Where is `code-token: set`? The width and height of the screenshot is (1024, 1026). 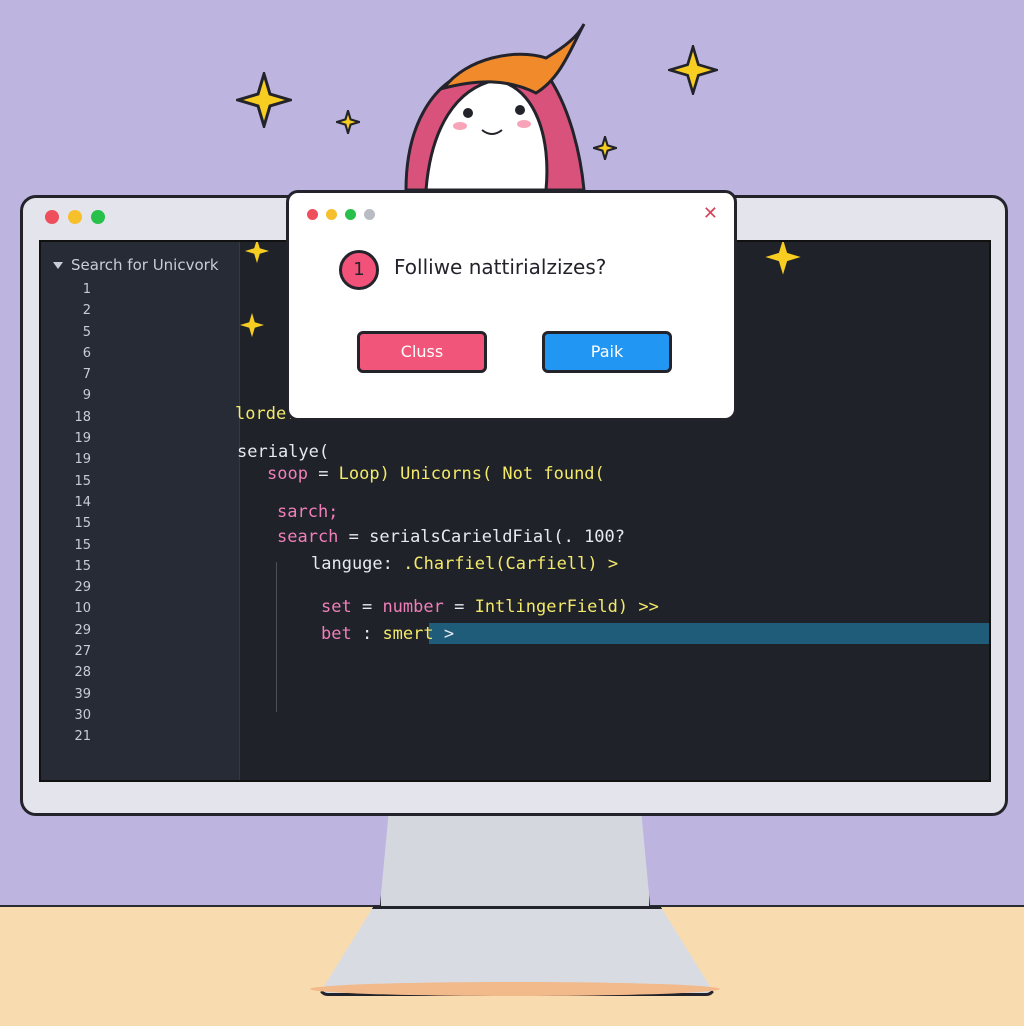 code-token: set is located at coordinates (336, 607).